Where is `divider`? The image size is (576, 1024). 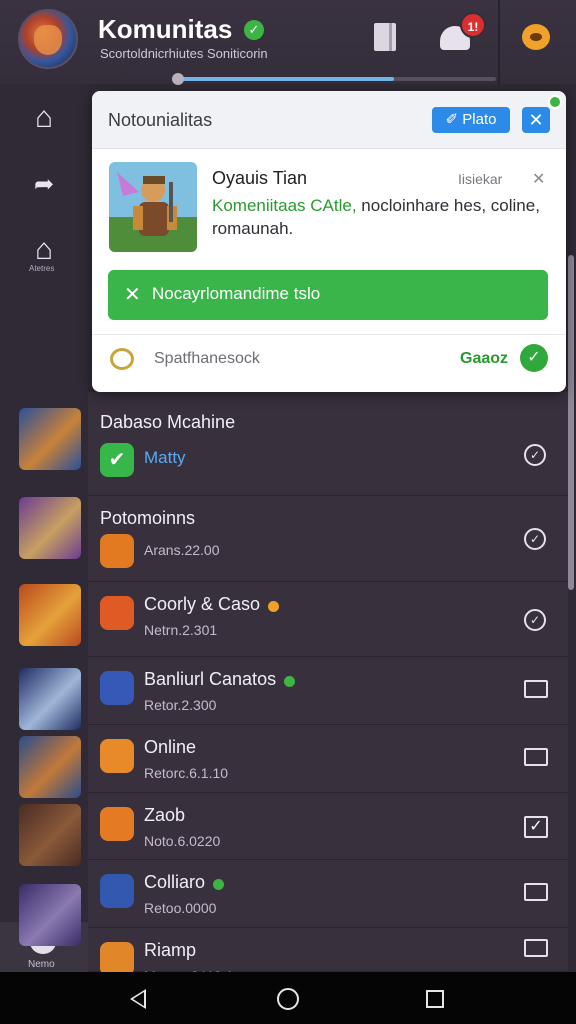 divider is located at coordinates (329, 334).